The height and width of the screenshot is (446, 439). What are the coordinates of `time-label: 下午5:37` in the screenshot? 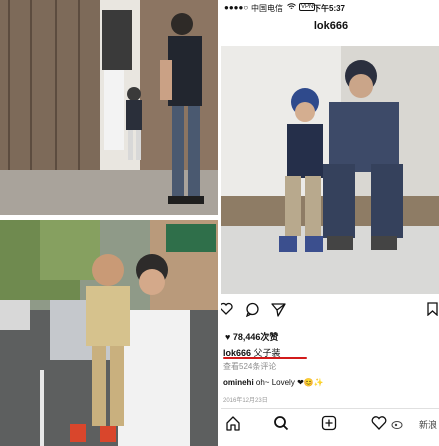 It's located at (329, 8).